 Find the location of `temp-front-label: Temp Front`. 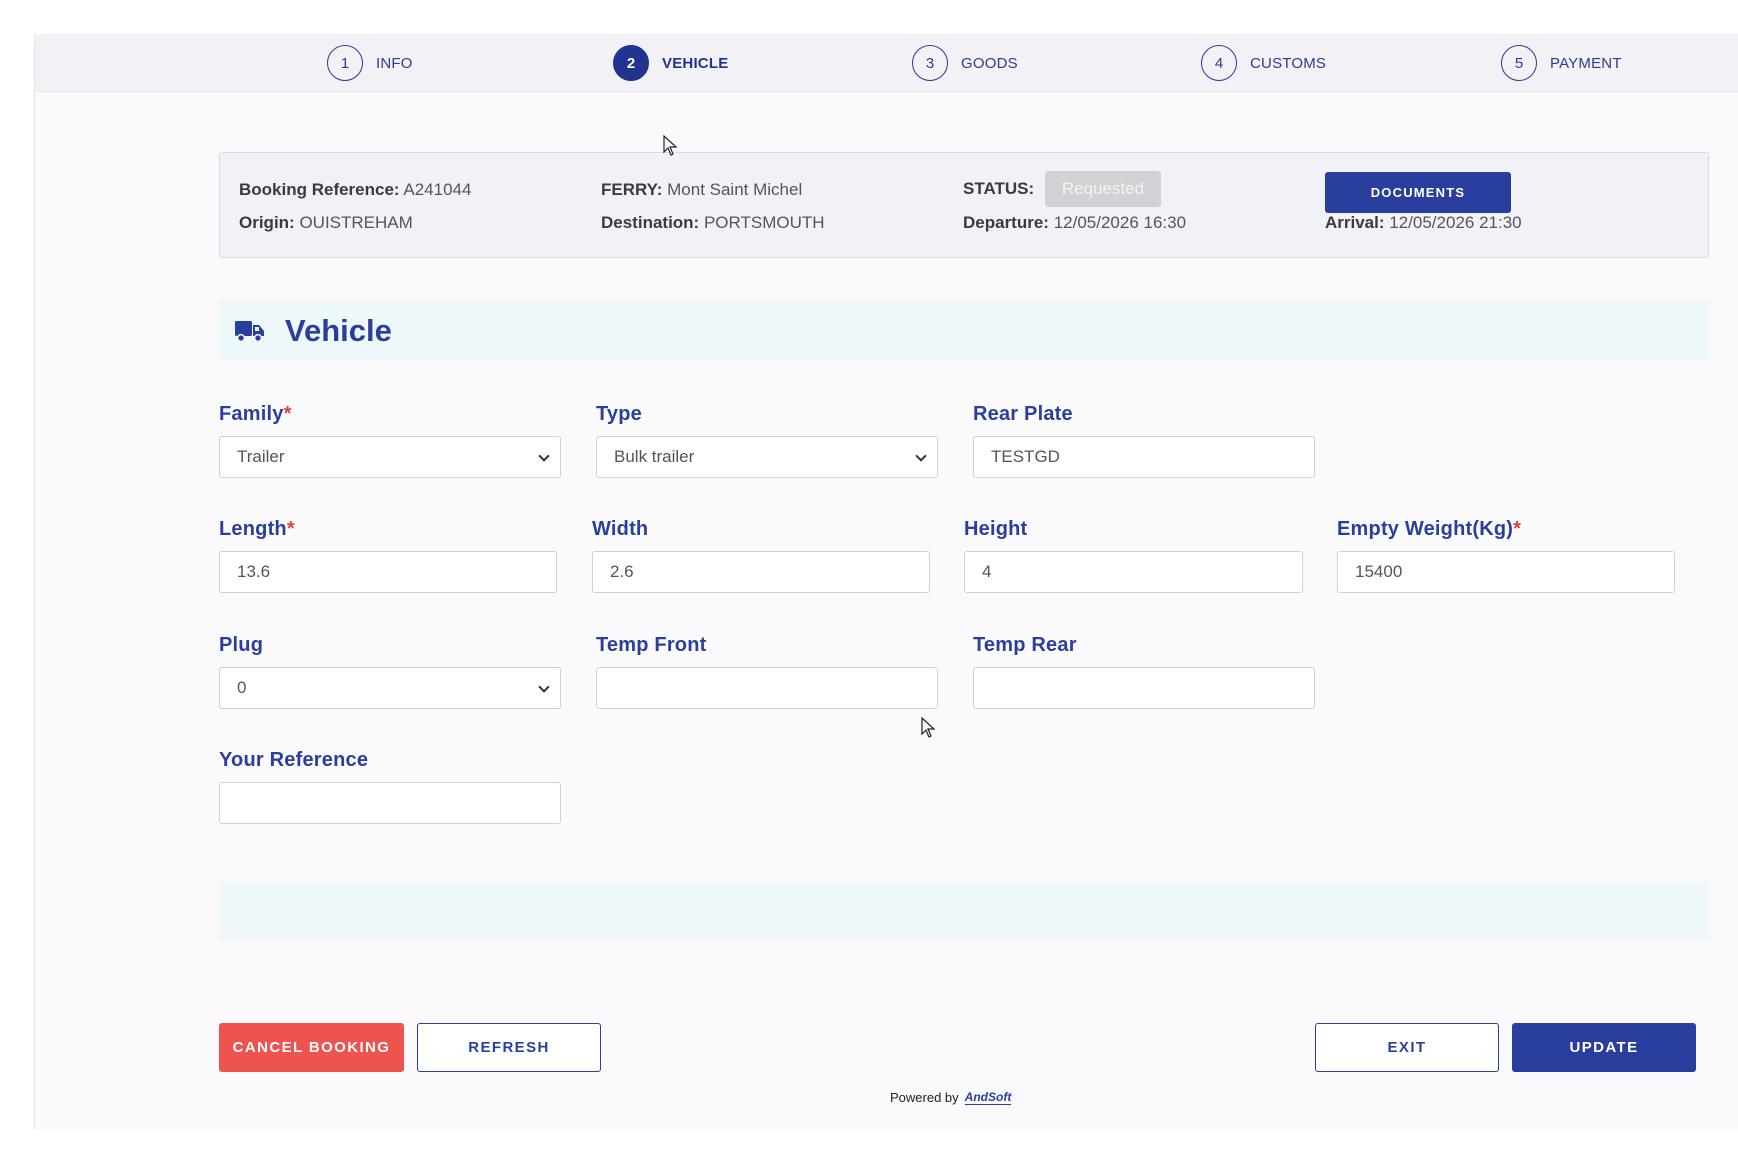

temp-front-label: Temp Front is located at coordinates (651, 645).